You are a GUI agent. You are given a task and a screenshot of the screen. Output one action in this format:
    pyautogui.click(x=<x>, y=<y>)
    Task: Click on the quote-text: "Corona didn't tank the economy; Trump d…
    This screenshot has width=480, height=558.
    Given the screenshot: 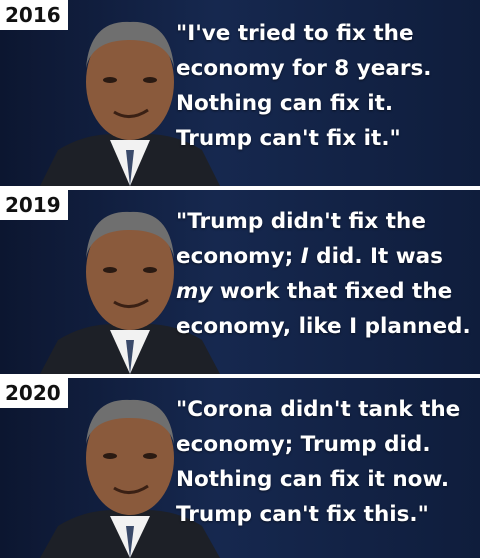 What is the action you would take?
    pyautogui.click(x=318, y=462)
    